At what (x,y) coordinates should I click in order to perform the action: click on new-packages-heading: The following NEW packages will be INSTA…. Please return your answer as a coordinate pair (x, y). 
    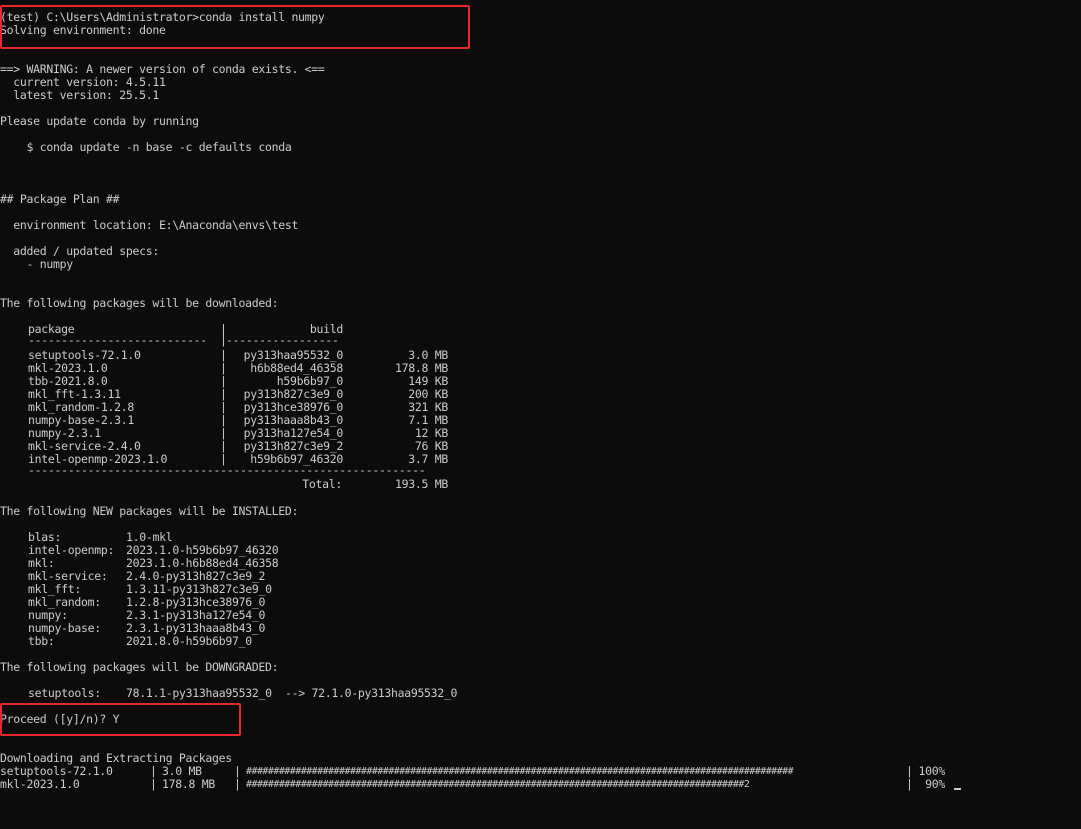
    Looking at the image, I should click on (149, 511).